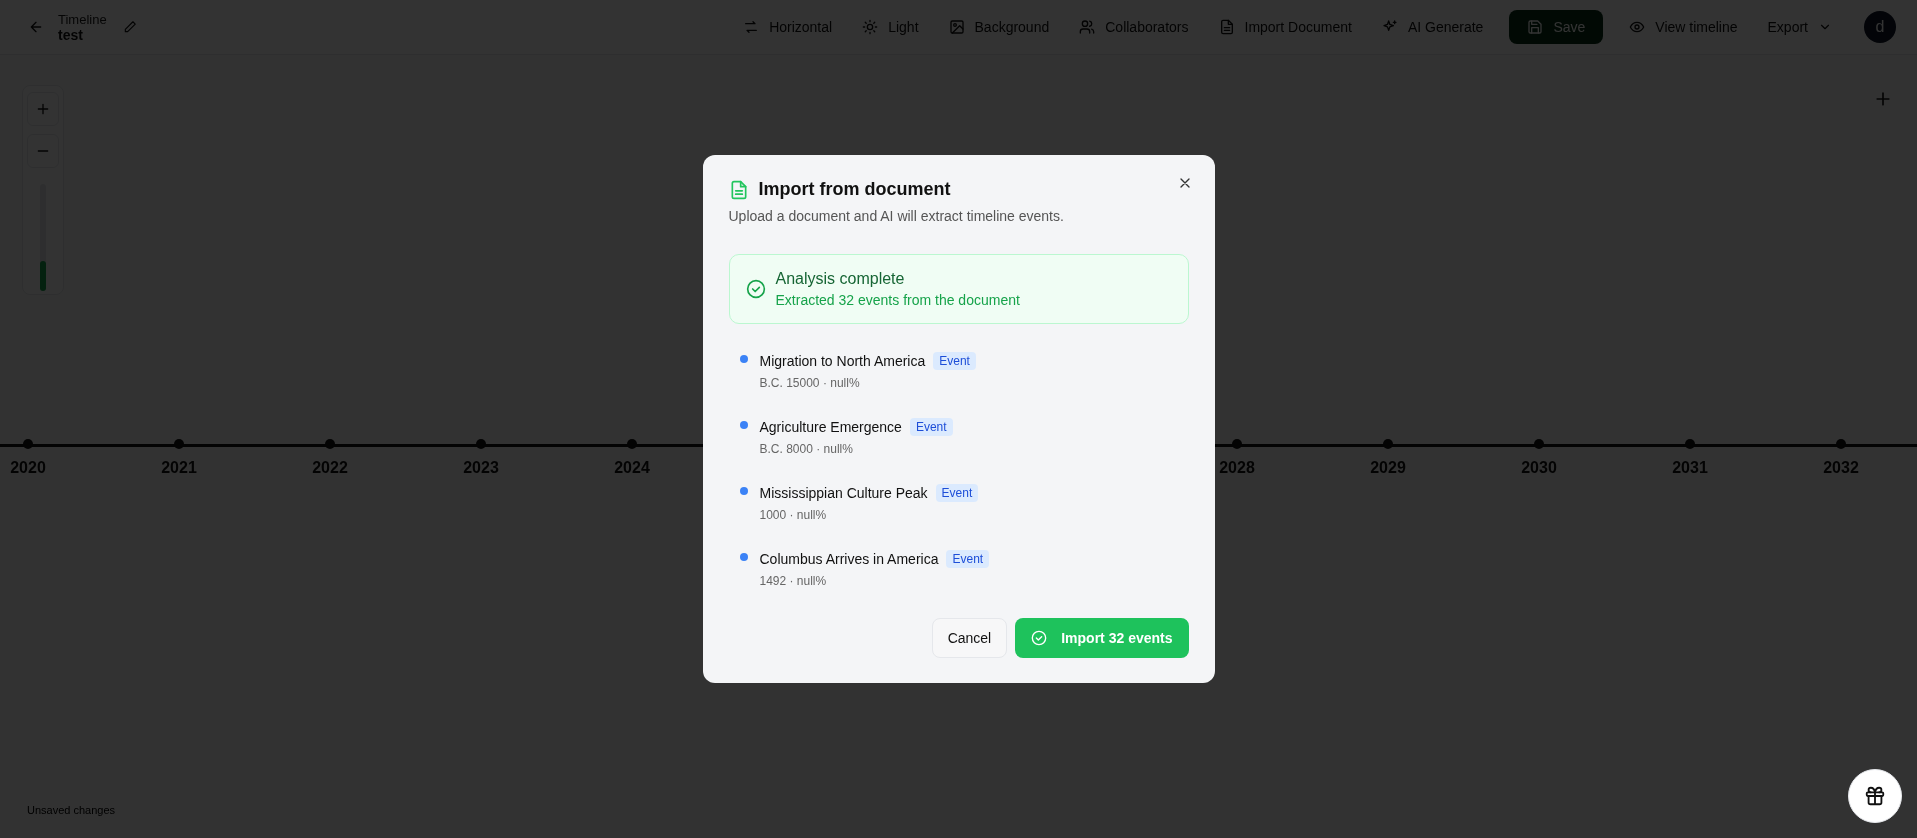 The image size is (1917, 838). I want to click on alert-message: Extracted 32 events from the document, so click(897, 300).